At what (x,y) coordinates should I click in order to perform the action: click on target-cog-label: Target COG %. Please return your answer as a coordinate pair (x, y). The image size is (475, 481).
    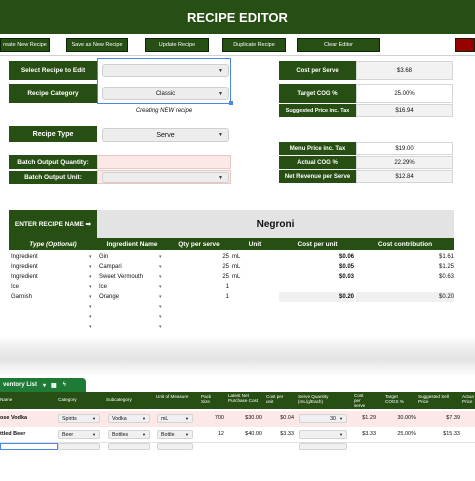
    Looking at the image, I should click on (317, 93).